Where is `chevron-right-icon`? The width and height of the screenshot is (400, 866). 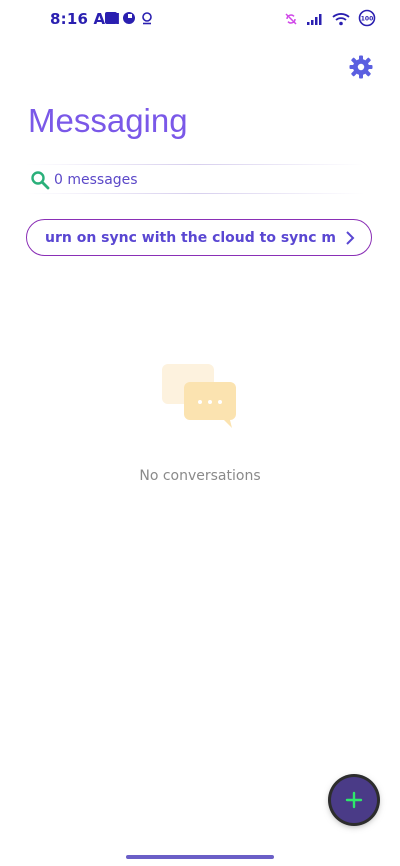 chevron-right-icon is located at coordinates (350, 238).